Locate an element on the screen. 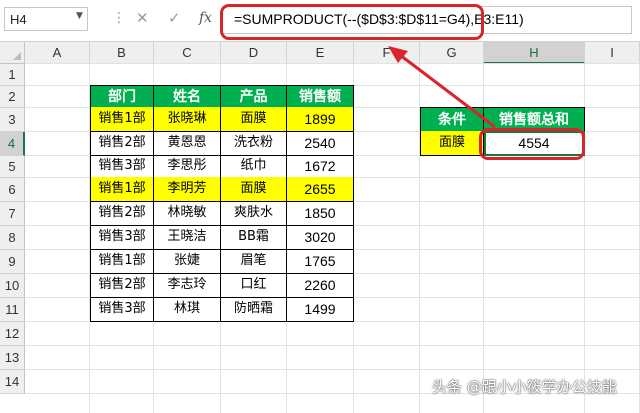 This screenshot has height=413, width=640. callout-arrow is located at coordinates (442, 87).